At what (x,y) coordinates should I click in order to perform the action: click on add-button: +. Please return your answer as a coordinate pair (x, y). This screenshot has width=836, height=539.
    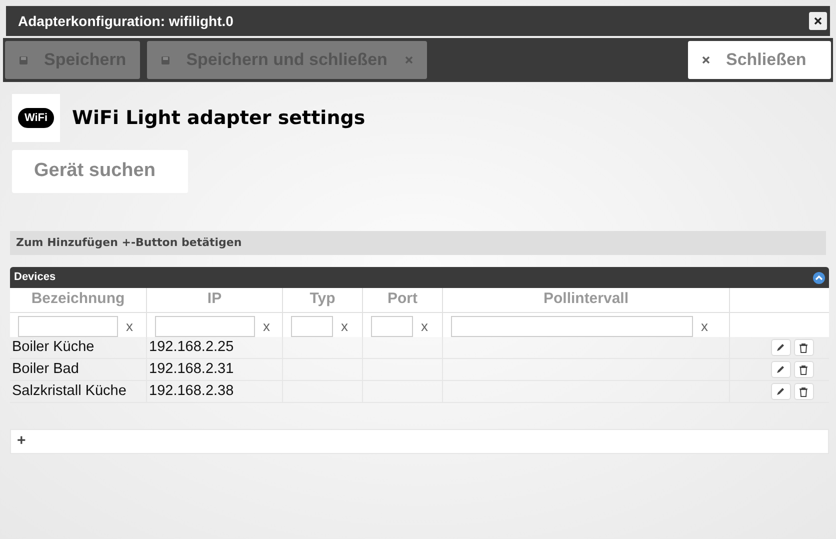
    Looking at the image, I should click on (21, 441).